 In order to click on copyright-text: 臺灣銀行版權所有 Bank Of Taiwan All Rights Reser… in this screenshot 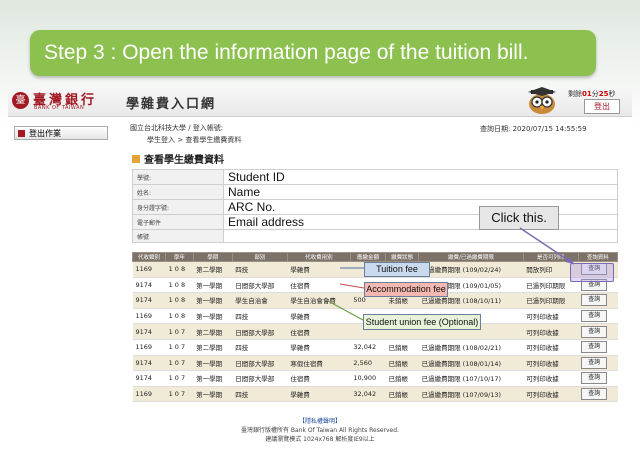, I will do `click(320, 430)`.